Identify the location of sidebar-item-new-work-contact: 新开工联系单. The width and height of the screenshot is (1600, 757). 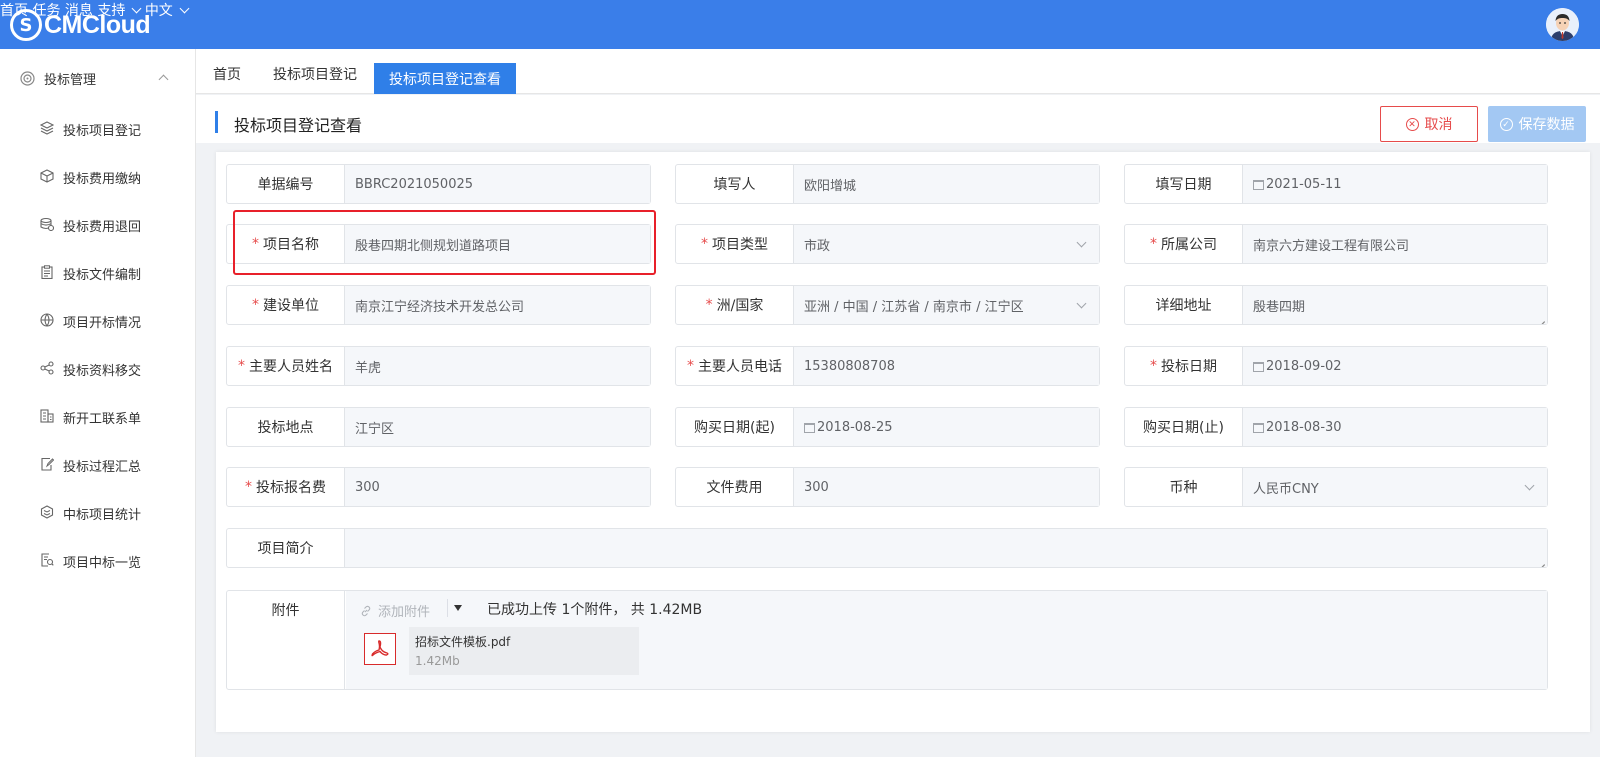
(98, 418).